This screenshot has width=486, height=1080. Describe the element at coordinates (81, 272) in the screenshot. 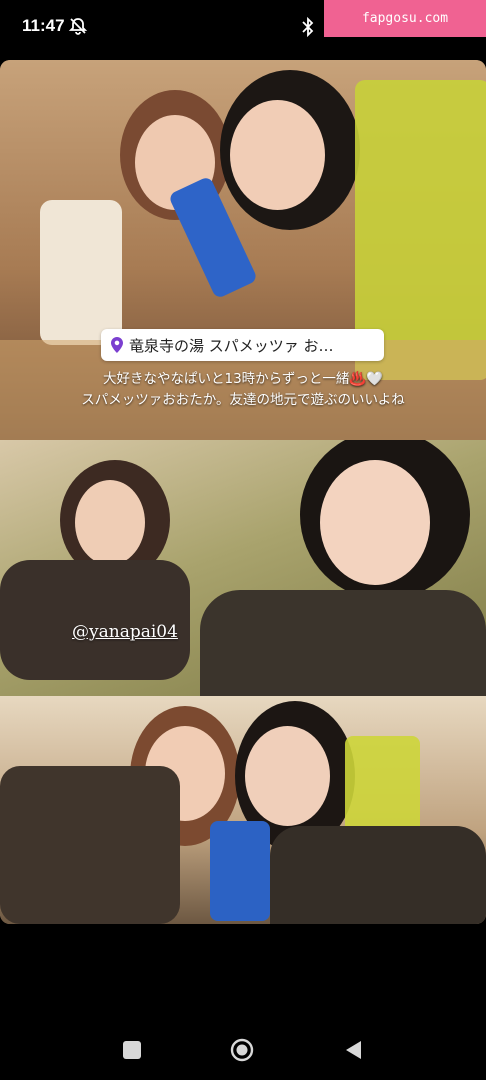

I see `milk-bottle` at that location.